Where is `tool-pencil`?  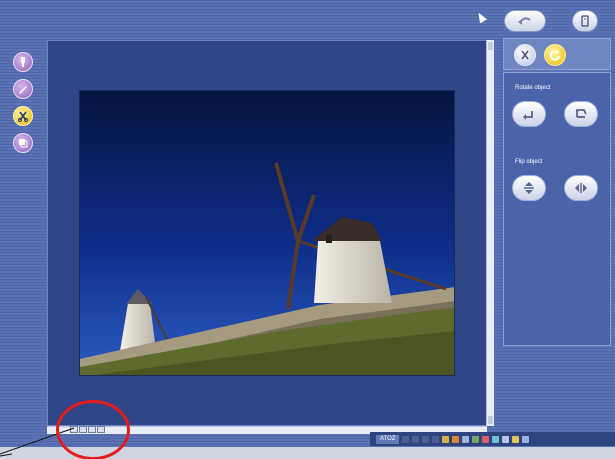 tool-pencil is located at coordinates (23, 89).